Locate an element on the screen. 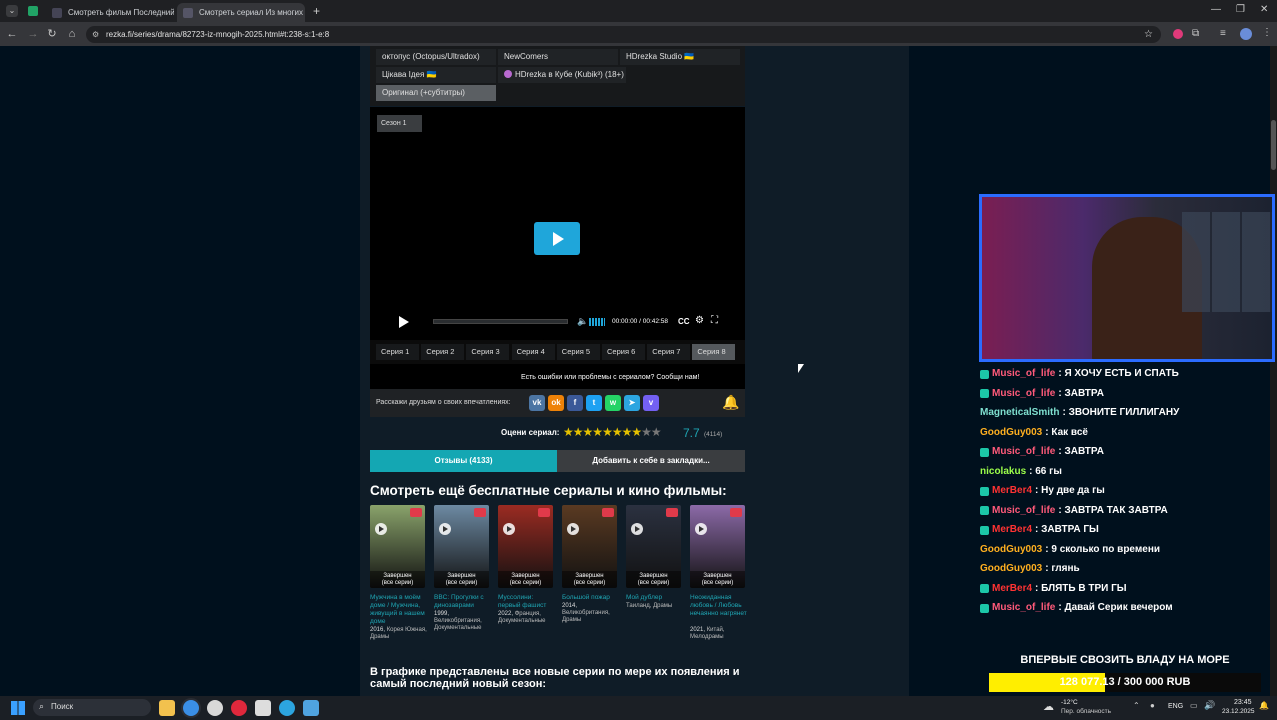 This screenshot has width=1277, height=720. settings-gear-icon: ⚙ is located at coordinates (699, 320).